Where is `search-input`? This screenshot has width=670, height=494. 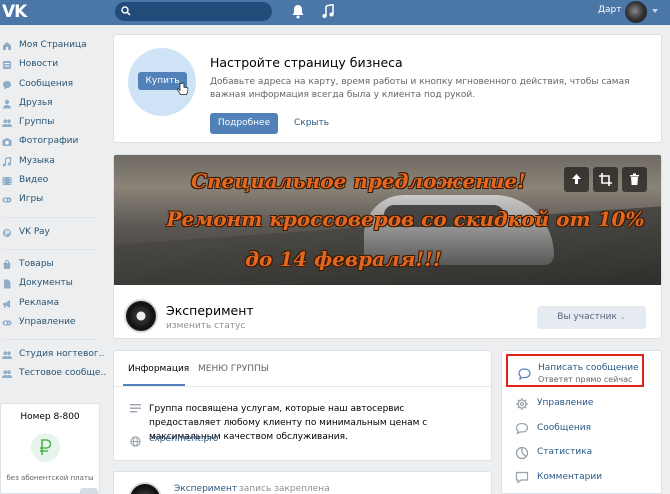 search-input is located at coordinates (193, 11).